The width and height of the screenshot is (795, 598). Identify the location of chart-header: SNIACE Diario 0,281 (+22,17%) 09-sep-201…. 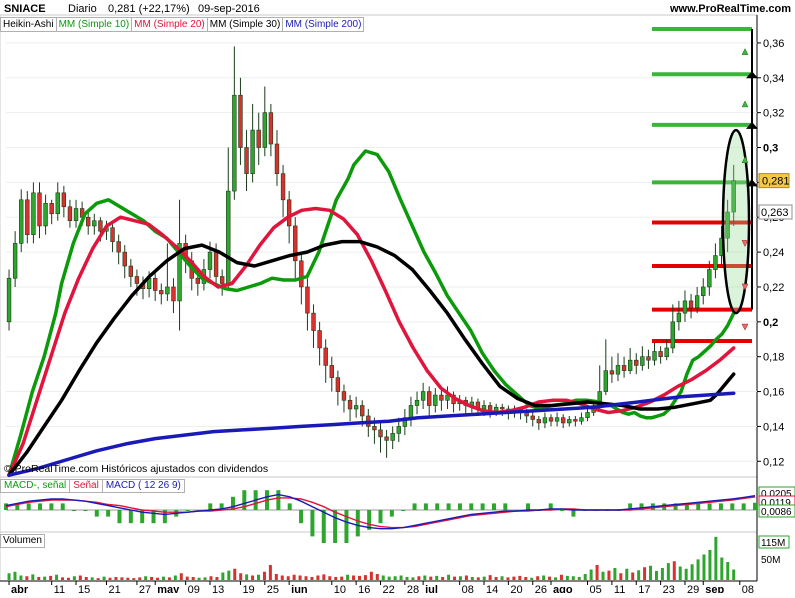
(397, 9).